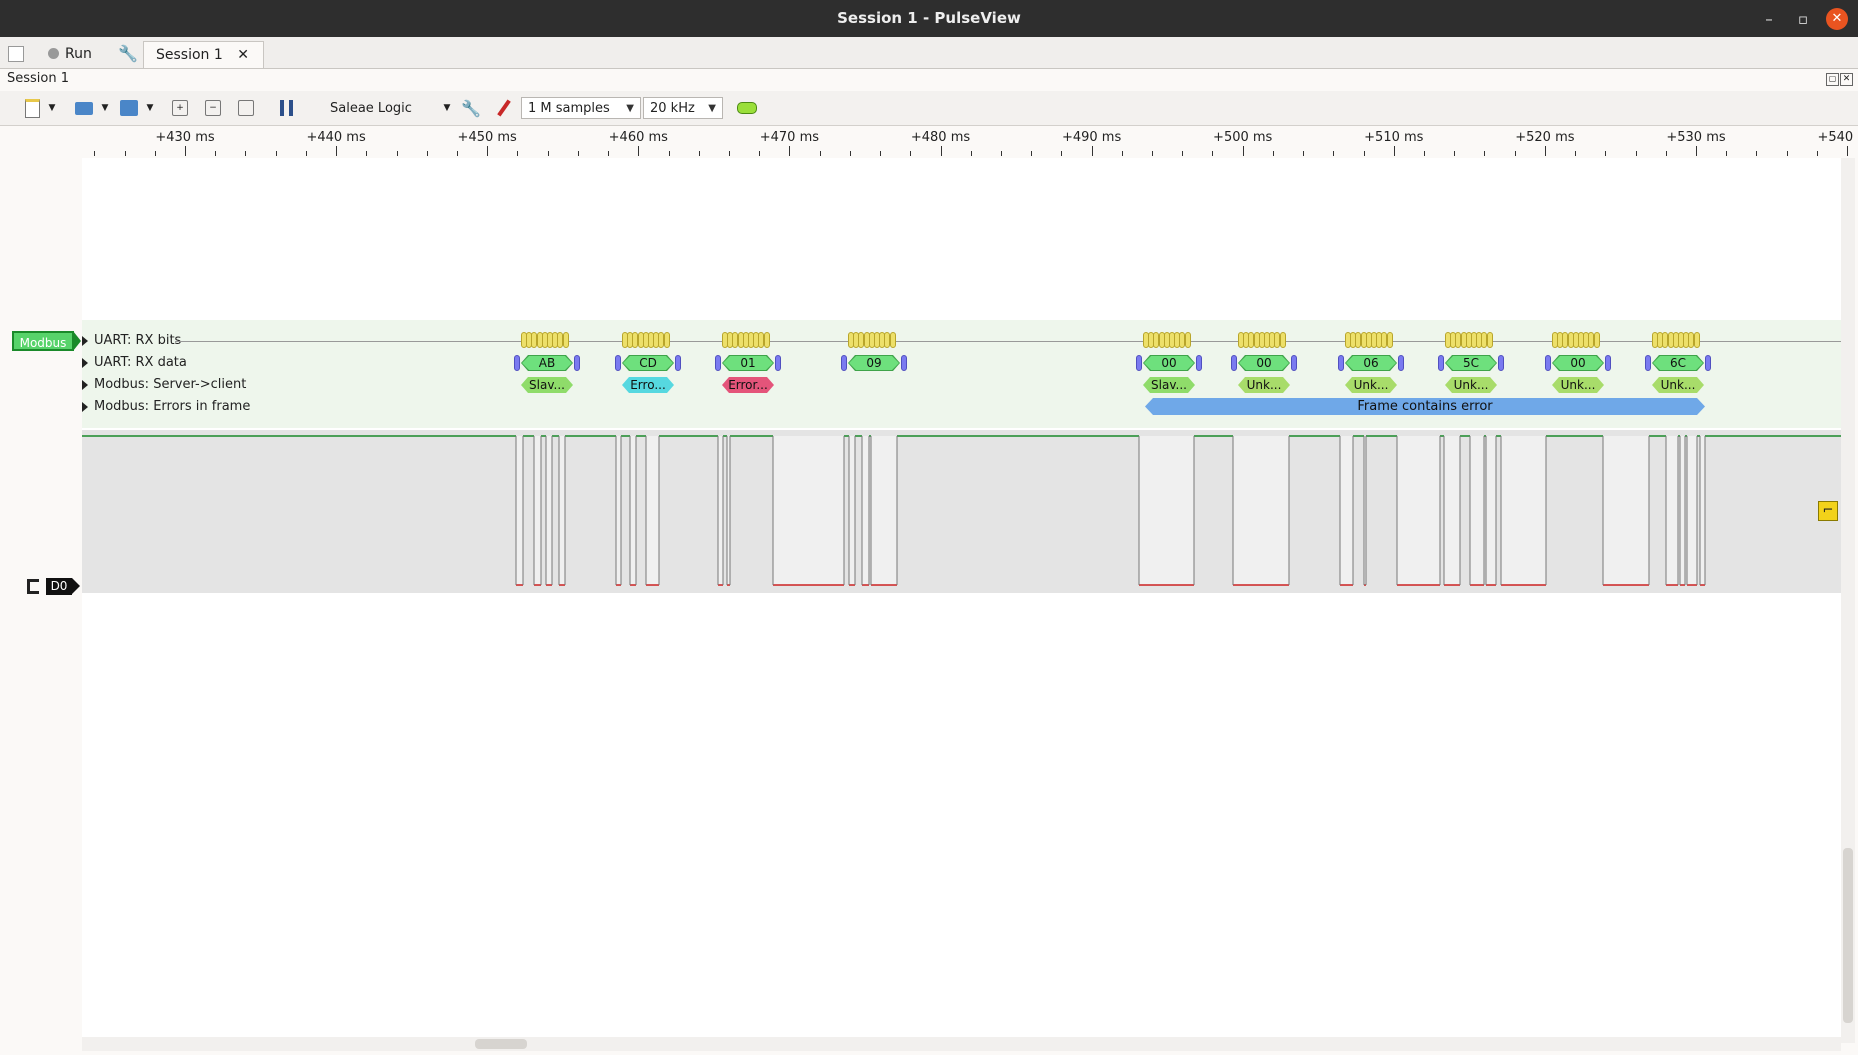  Describe the element at coordinates (150, 108) in the screenshot. I see `save-dropdown-icon: ▼` at that location.